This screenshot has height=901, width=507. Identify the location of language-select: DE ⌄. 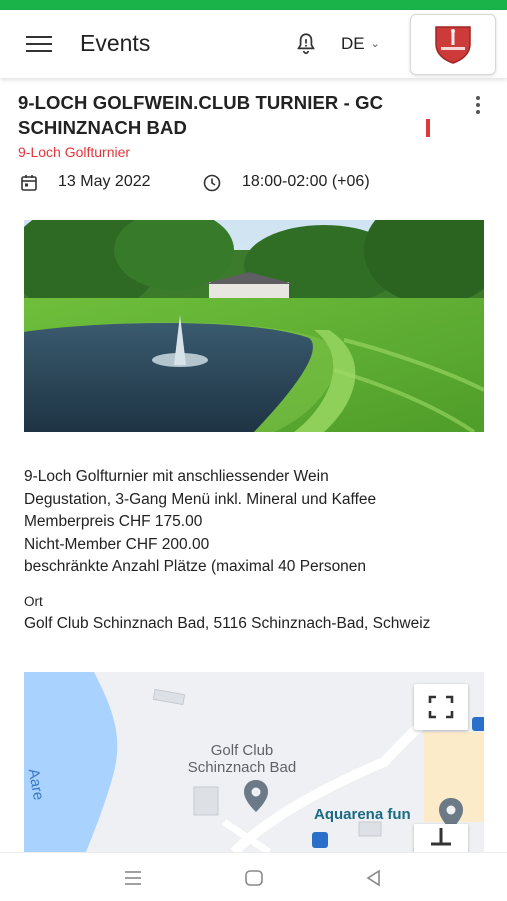
(360, 44).